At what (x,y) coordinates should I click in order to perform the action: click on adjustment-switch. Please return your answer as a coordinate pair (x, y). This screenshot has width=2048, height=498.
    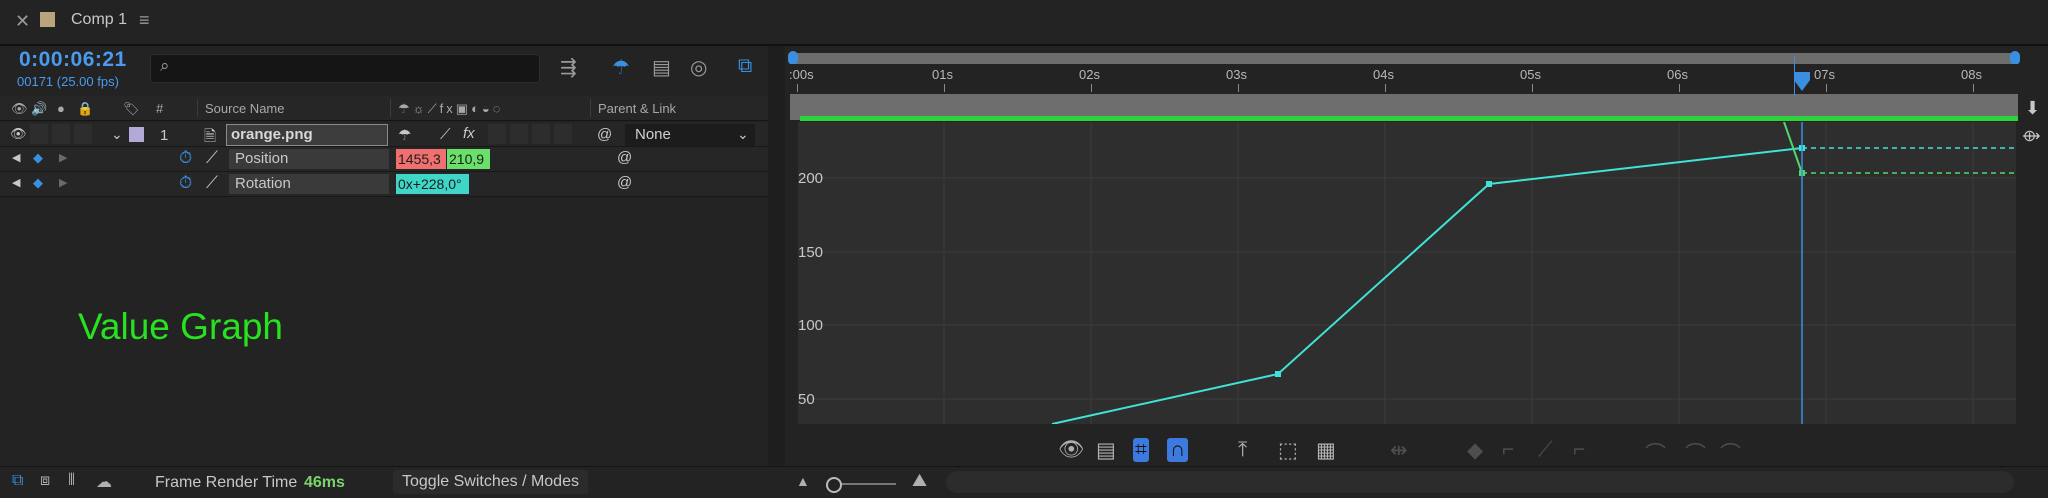
    Looking at the image, I should click on (541, 134).